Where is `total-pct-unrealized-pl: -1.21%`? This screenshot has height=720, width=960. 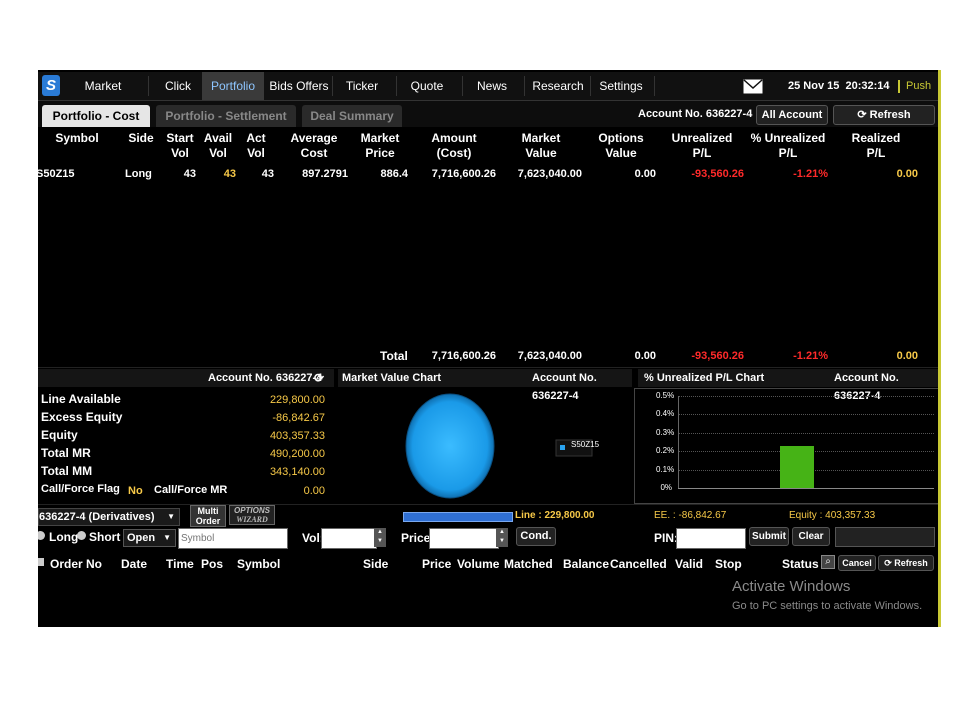
total-pct-unrealized-pl: -1.21% is located at coordinates (810, 356).